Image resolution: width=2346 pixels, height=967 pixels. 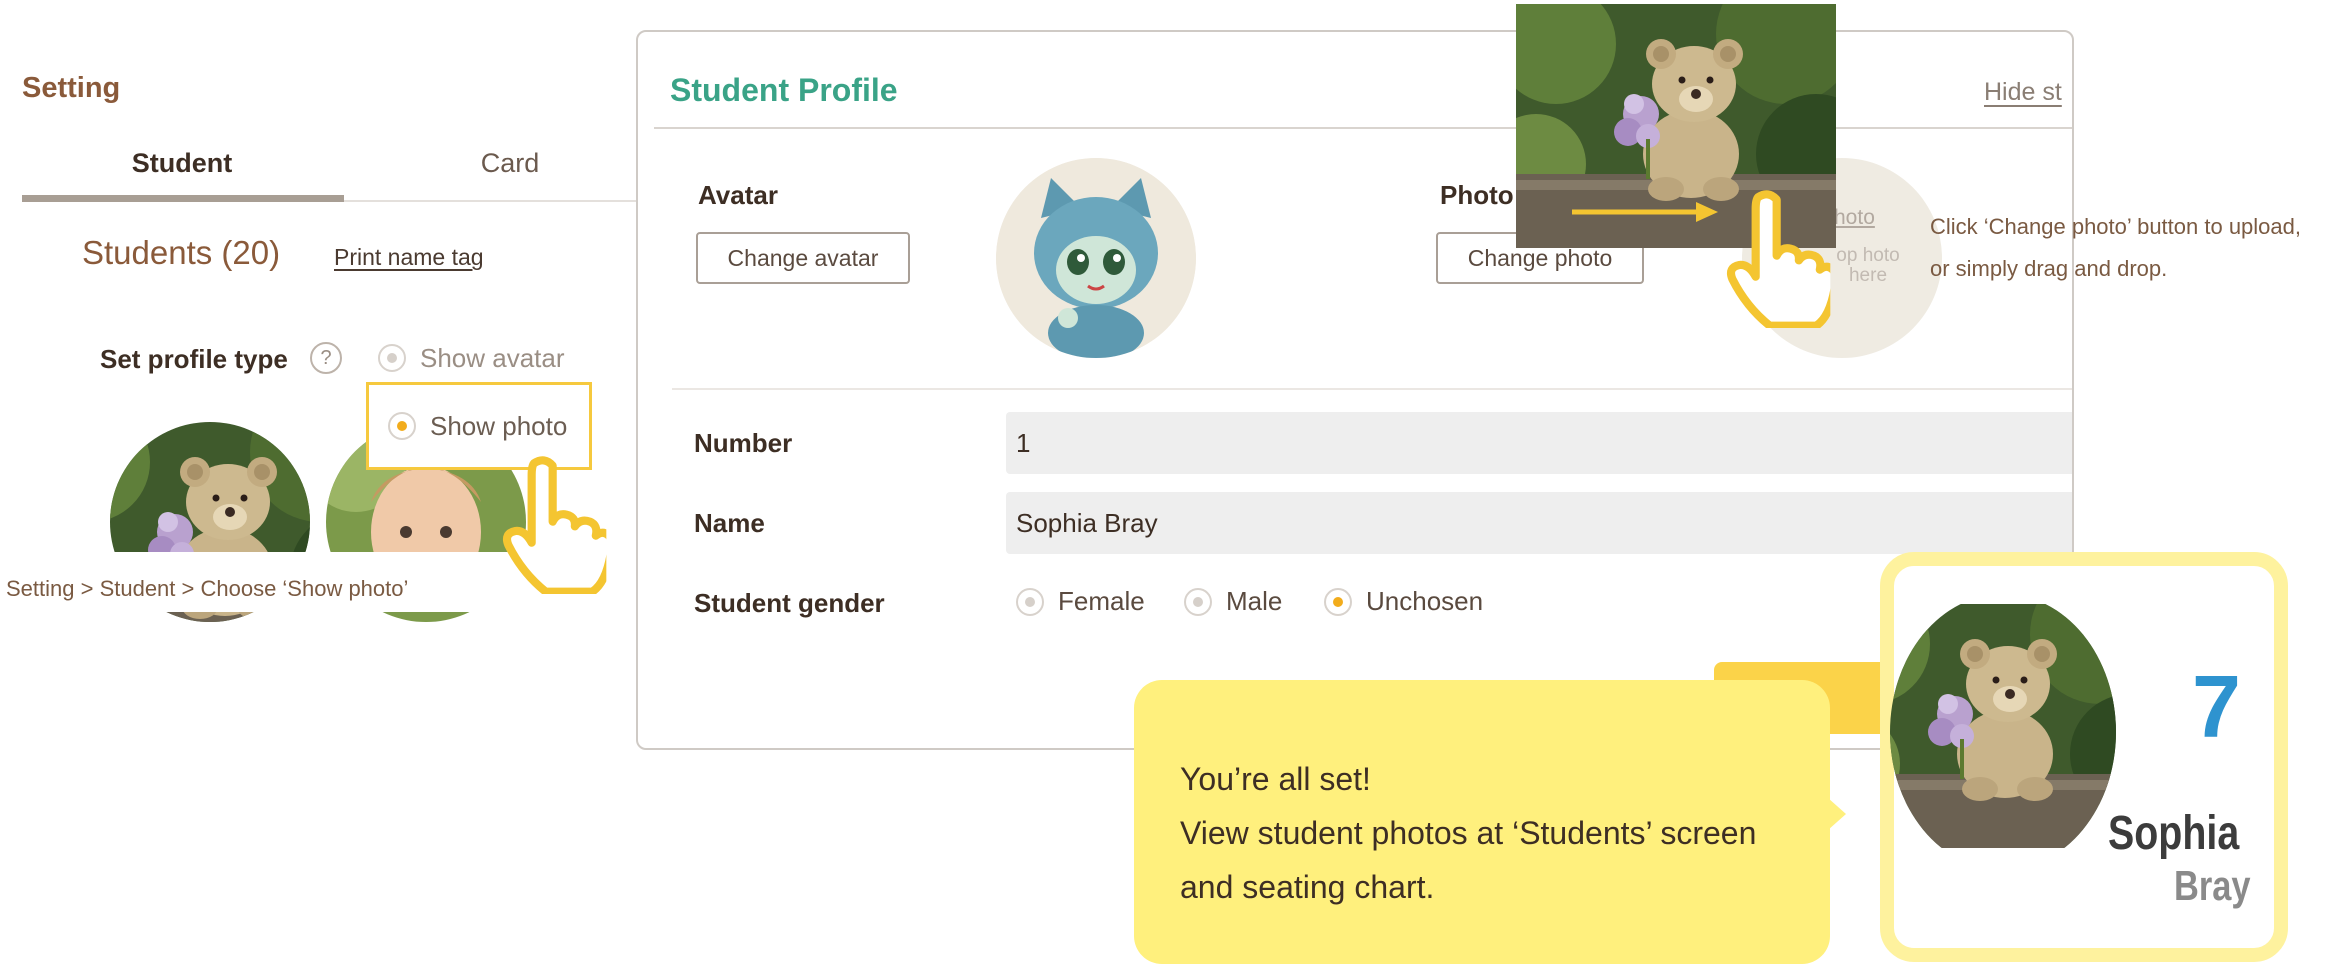 What do you see at coordinates (1307, 887) in the screenshot?
I see `callout-line3: and seating chart.` at bounding box center [1307, 887].